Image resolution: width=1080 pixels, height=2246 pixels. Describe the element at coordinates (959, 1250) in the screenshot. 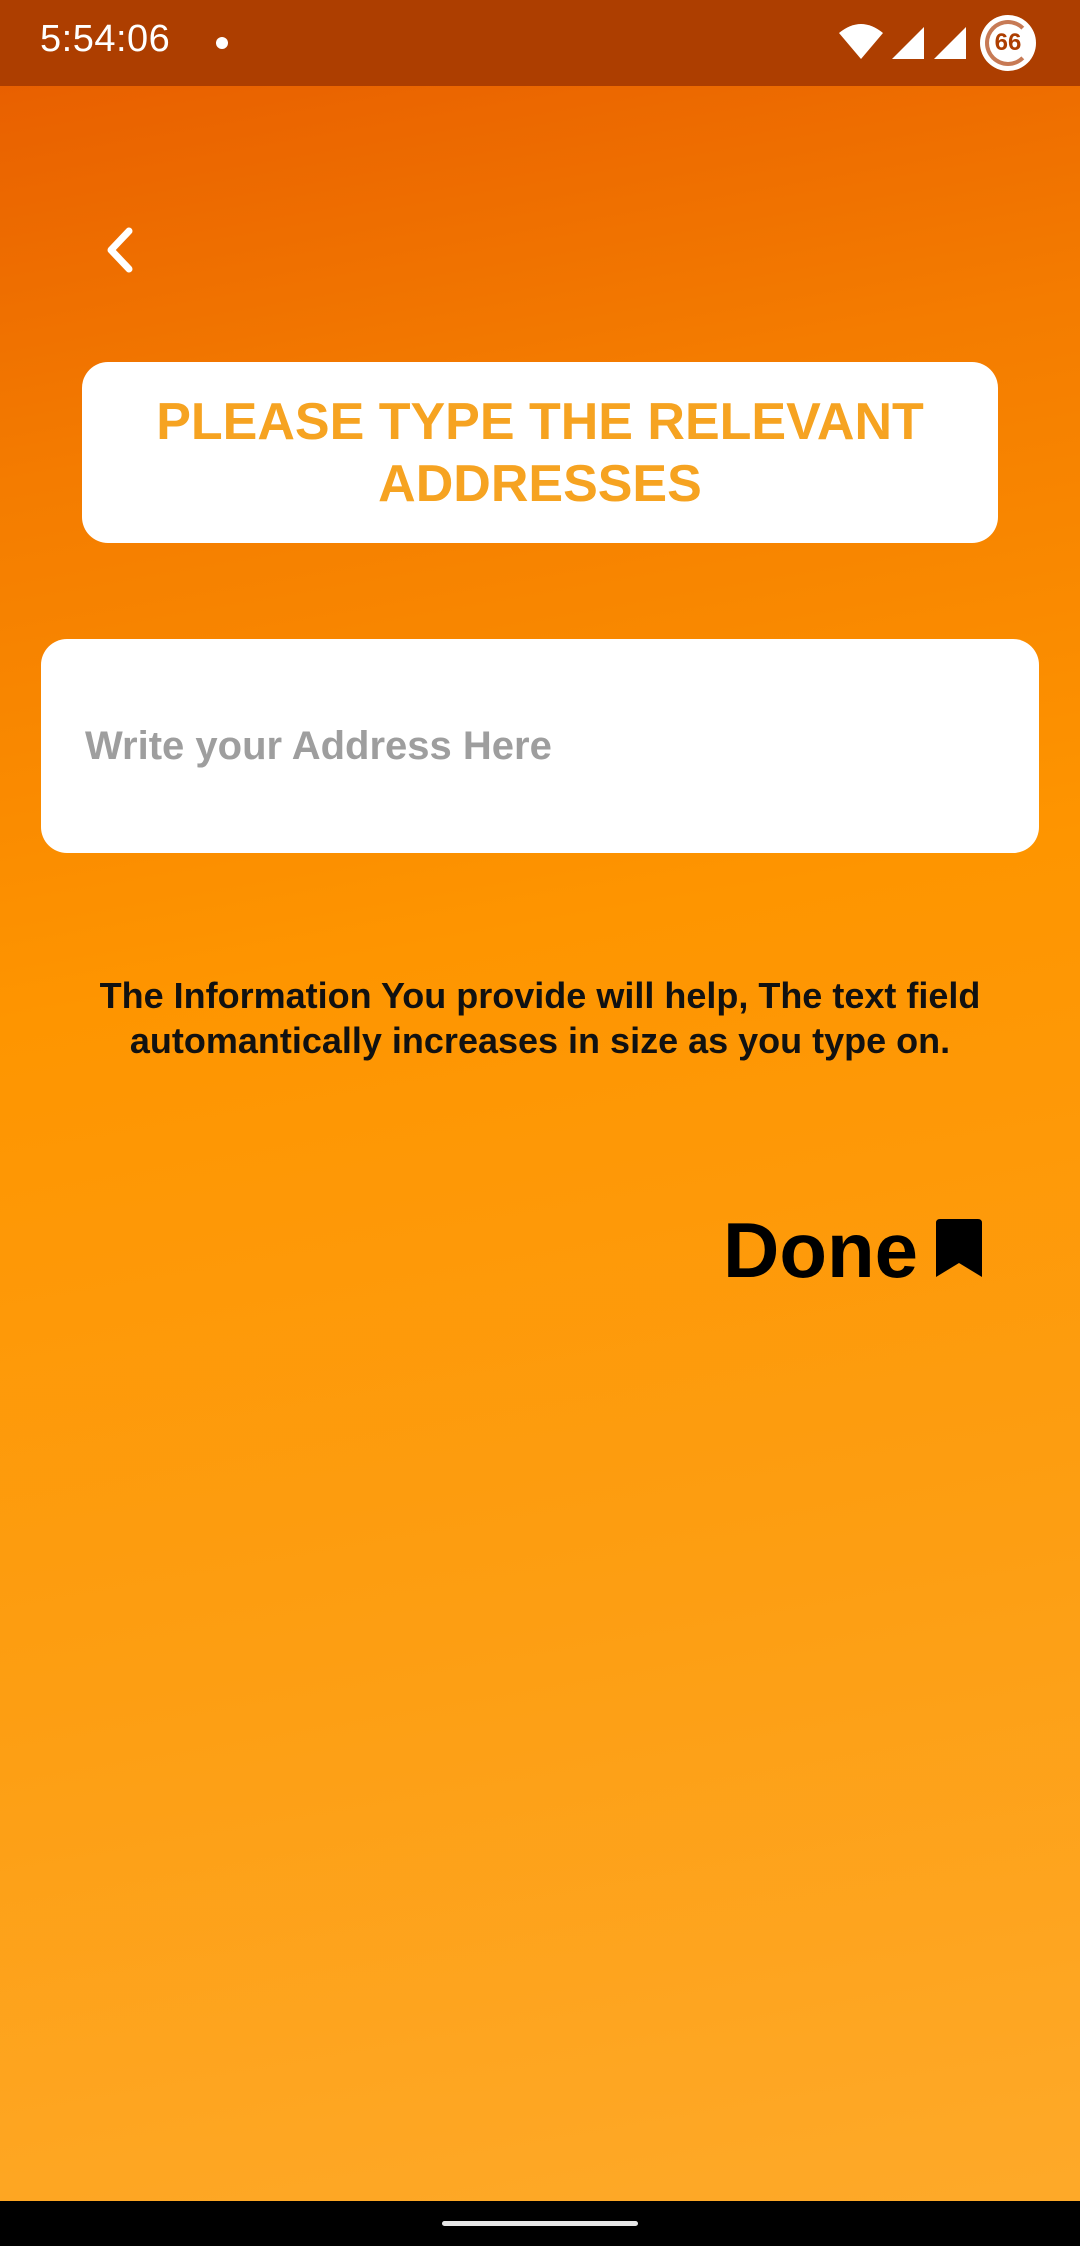

I see `bookmark-icon` at that location.